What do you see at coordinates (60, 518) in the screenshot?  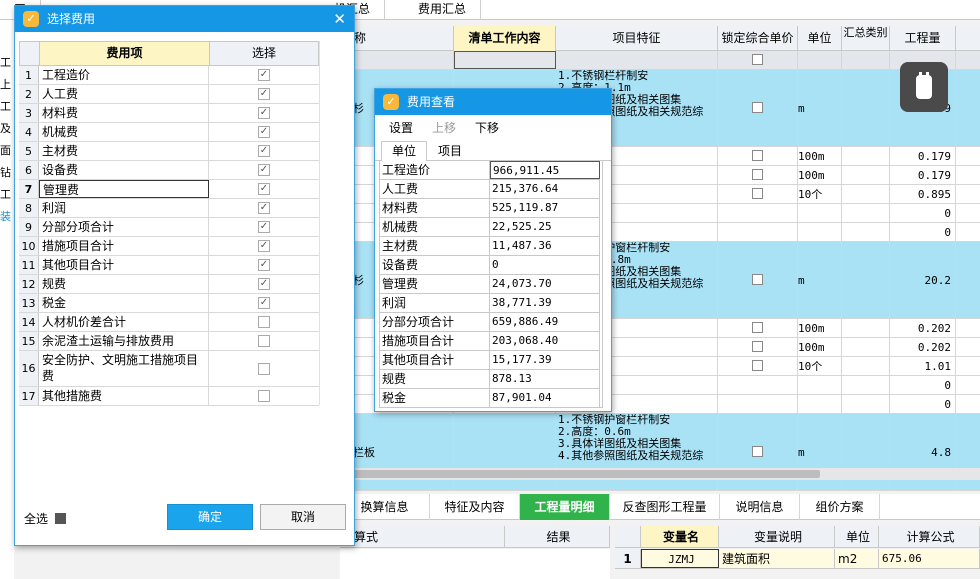 I see `select-all-box` at bounding box center [60, 518].